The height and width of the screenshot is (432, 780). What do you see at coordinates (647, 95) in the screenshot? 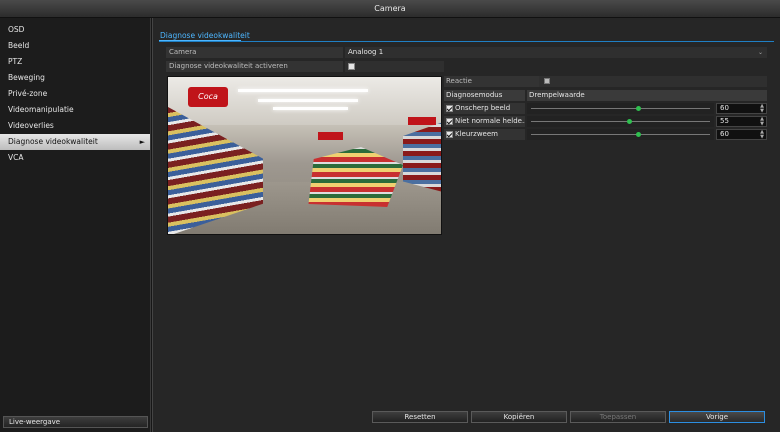
I see `column-header-threshold: Drempelwaarde` at bounding box center [647, 95].